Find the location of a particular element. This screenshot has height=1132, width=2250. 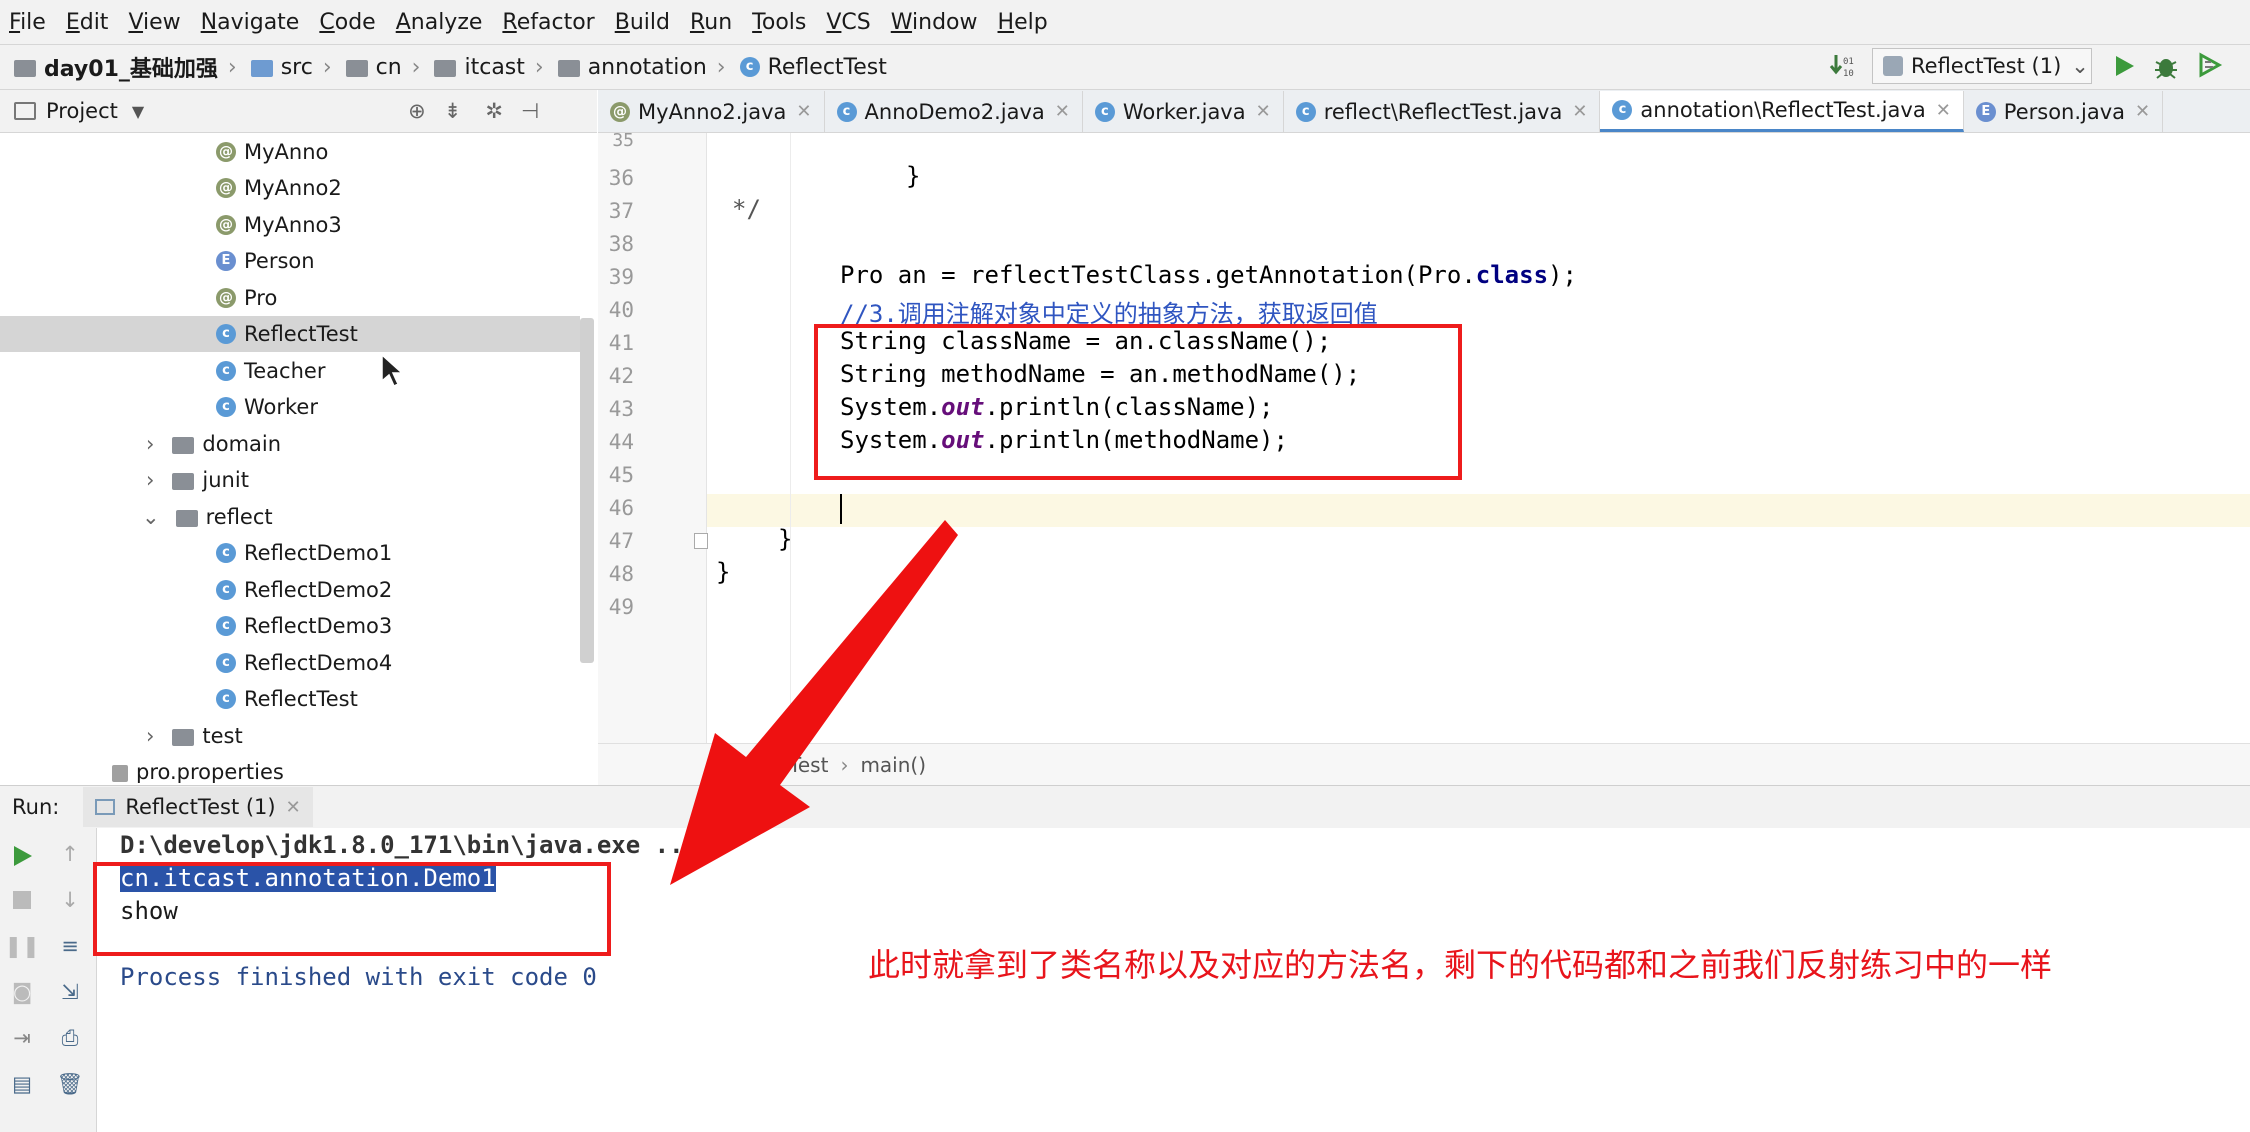

tree-item: @ MyAnno2 is located at coordinates (279, 188).